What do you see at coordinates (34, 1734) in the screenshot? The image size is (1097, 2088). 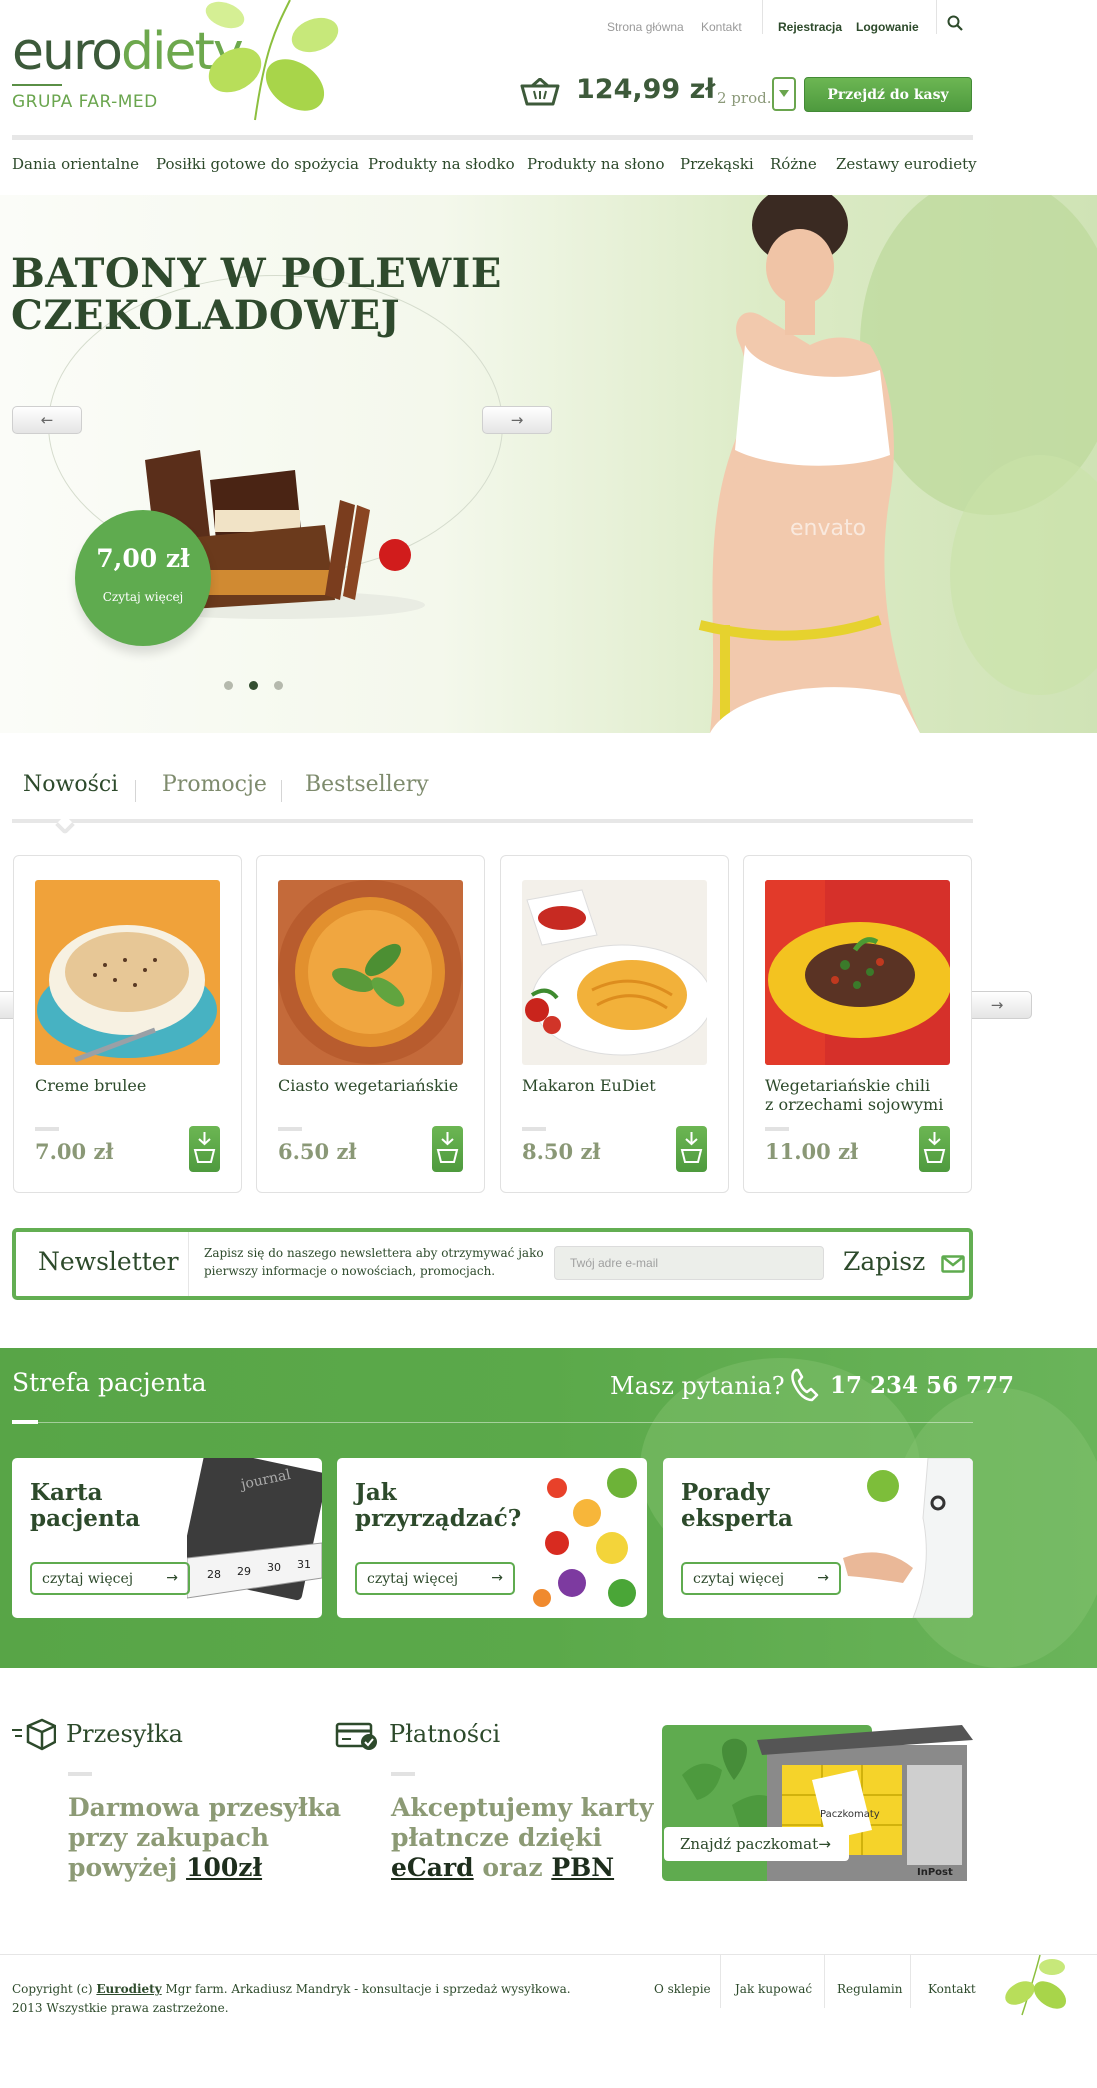 I see `package-icon` at bounding box center [34, 1734].